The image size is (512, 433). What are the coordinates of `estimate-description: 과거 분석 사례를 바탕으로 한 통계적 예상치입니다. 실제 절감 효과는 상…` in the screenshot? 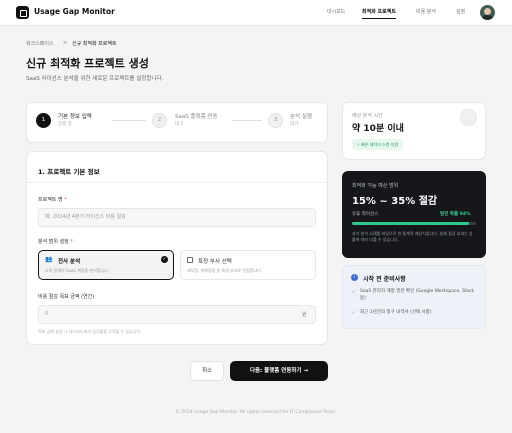 It's located at (412, 236).